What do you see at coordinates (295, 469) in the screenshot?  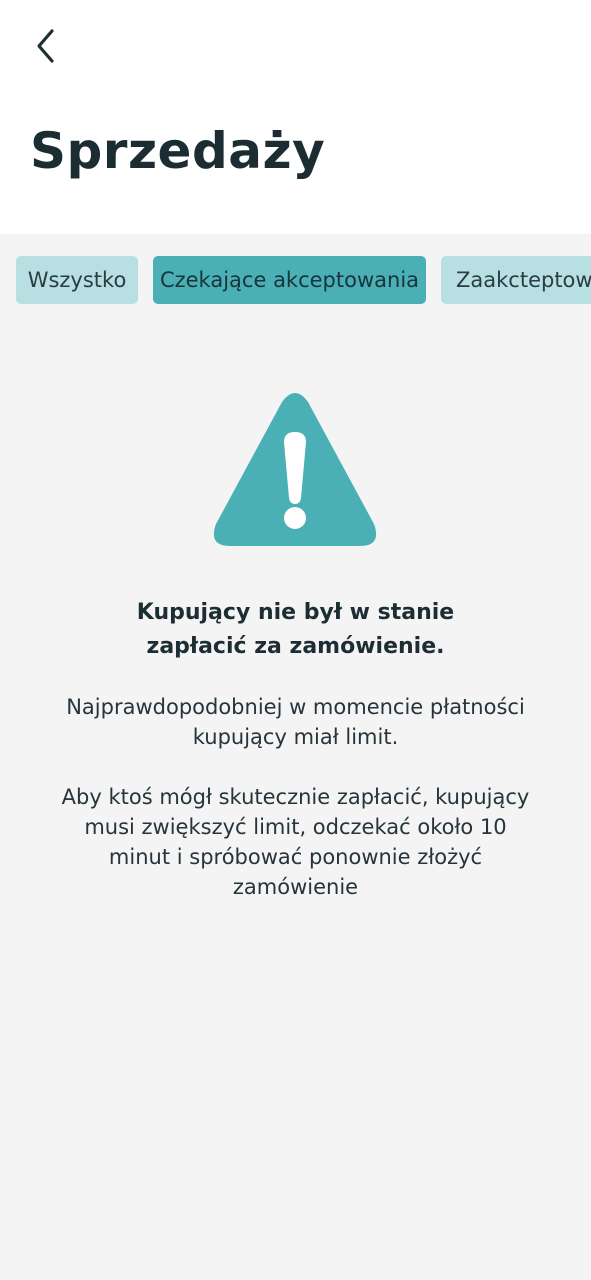 I see `warning-icon` at bounding box center [295, 469].